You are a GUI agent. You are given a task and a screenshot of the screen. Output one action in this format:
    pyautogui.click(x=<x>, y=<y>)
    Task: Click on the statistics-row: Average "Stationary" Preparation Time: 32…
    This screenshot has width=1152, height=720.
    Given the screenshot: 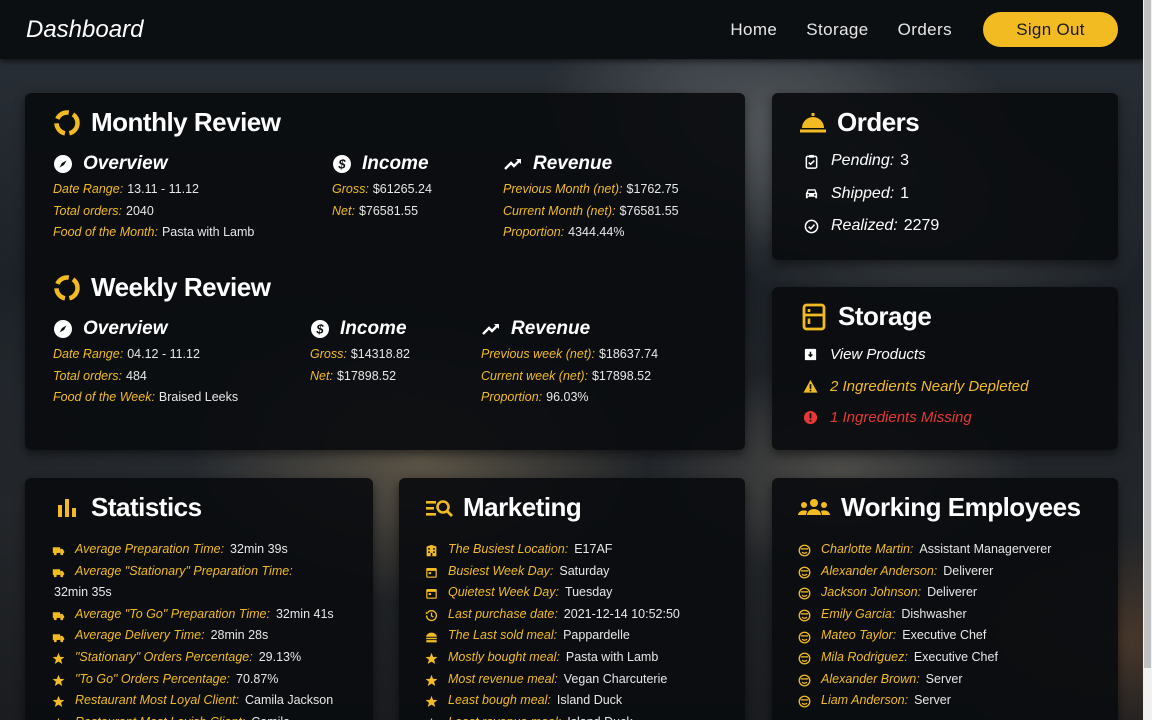 What is the action you would take?
    pyautogui.click(x=172, y=581)
    